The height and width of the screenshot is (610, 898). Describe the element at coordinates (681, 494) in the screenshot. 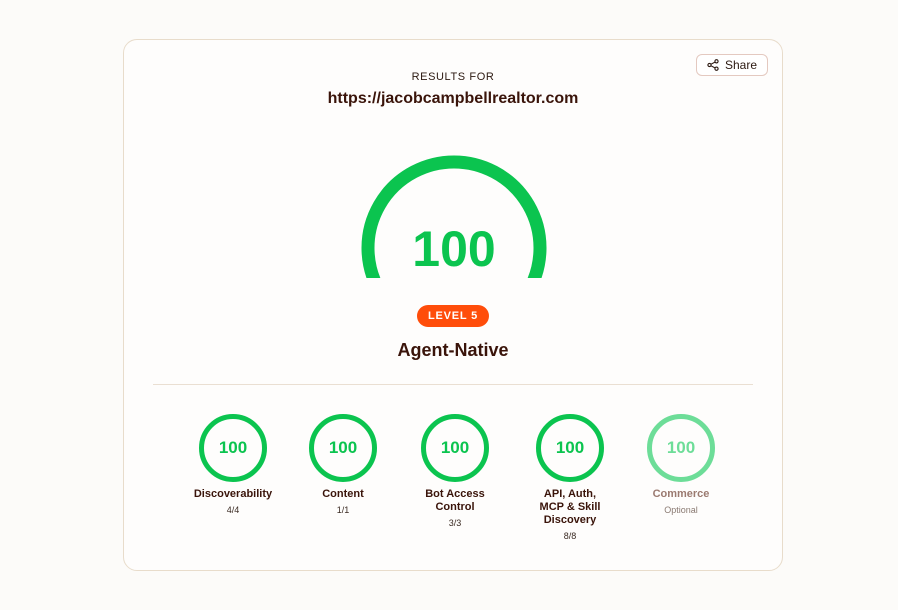

I see `category-name: Commerce` at that location.